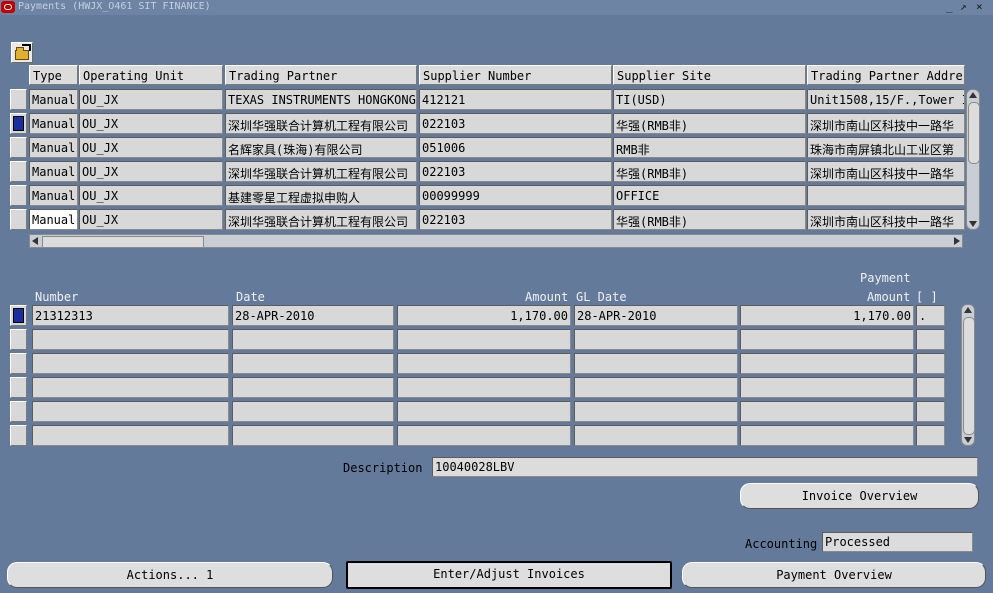 The image size is (993, 593). What do you see at coordinates (709, 195) in the screenshot?
I see `supplier-site-cell: OFFICE` at bounding box center [709, 195].